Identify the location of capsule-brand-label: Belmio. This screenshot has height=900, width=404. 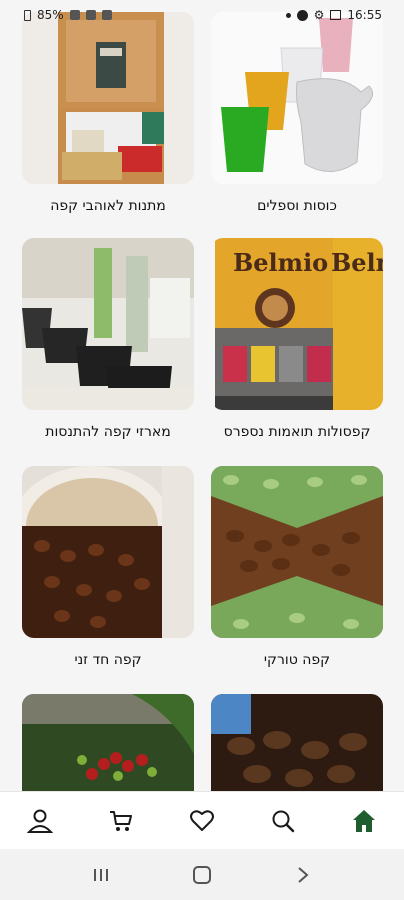
(281, 262).